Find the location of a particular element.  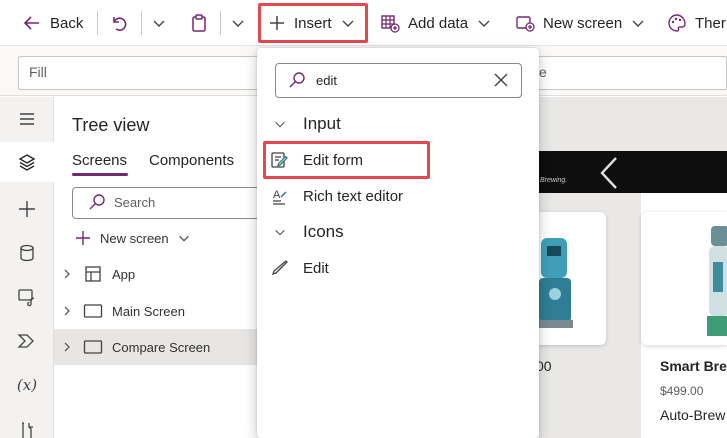

insert-item-label: Rich text editor is located at coordinates (353, 196).